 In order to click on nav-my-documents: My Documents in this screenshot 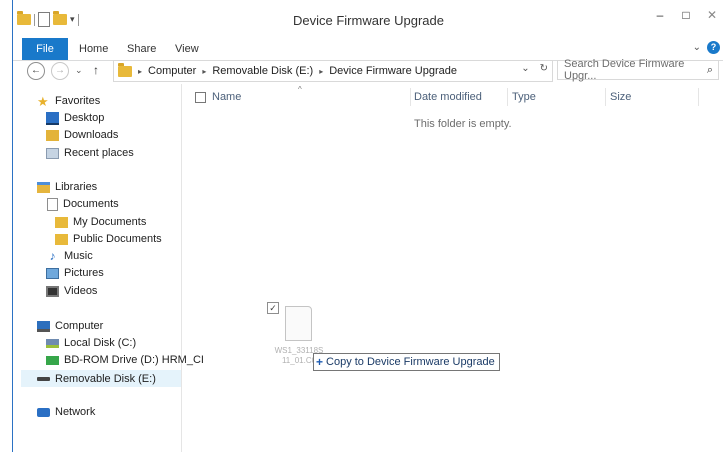, I will do `click(100, 222)`.